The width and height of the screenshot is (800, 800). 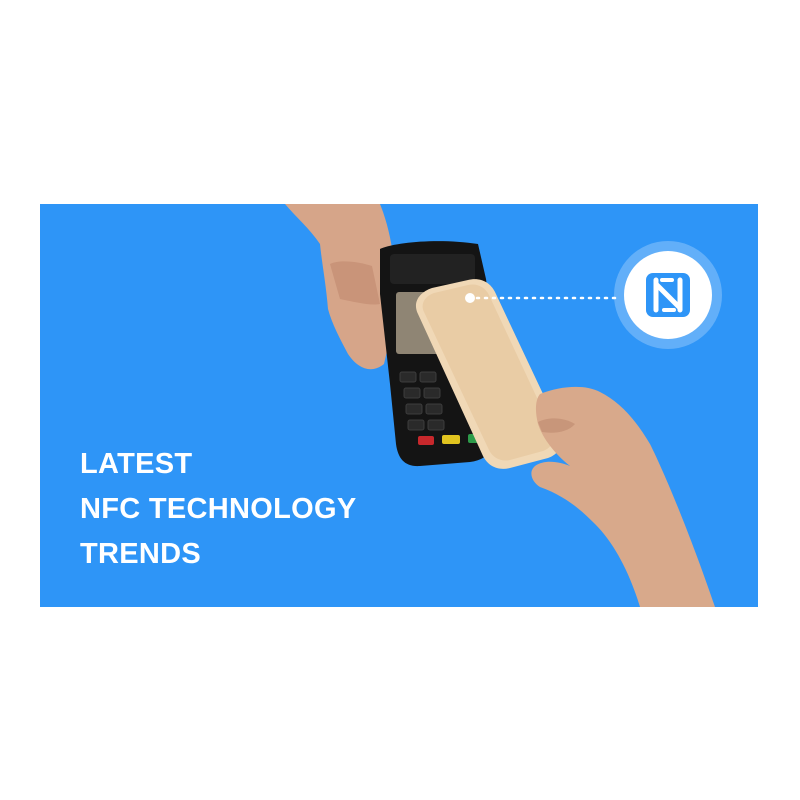 I want to click on nfc-badge, so click(x=668, y=295).